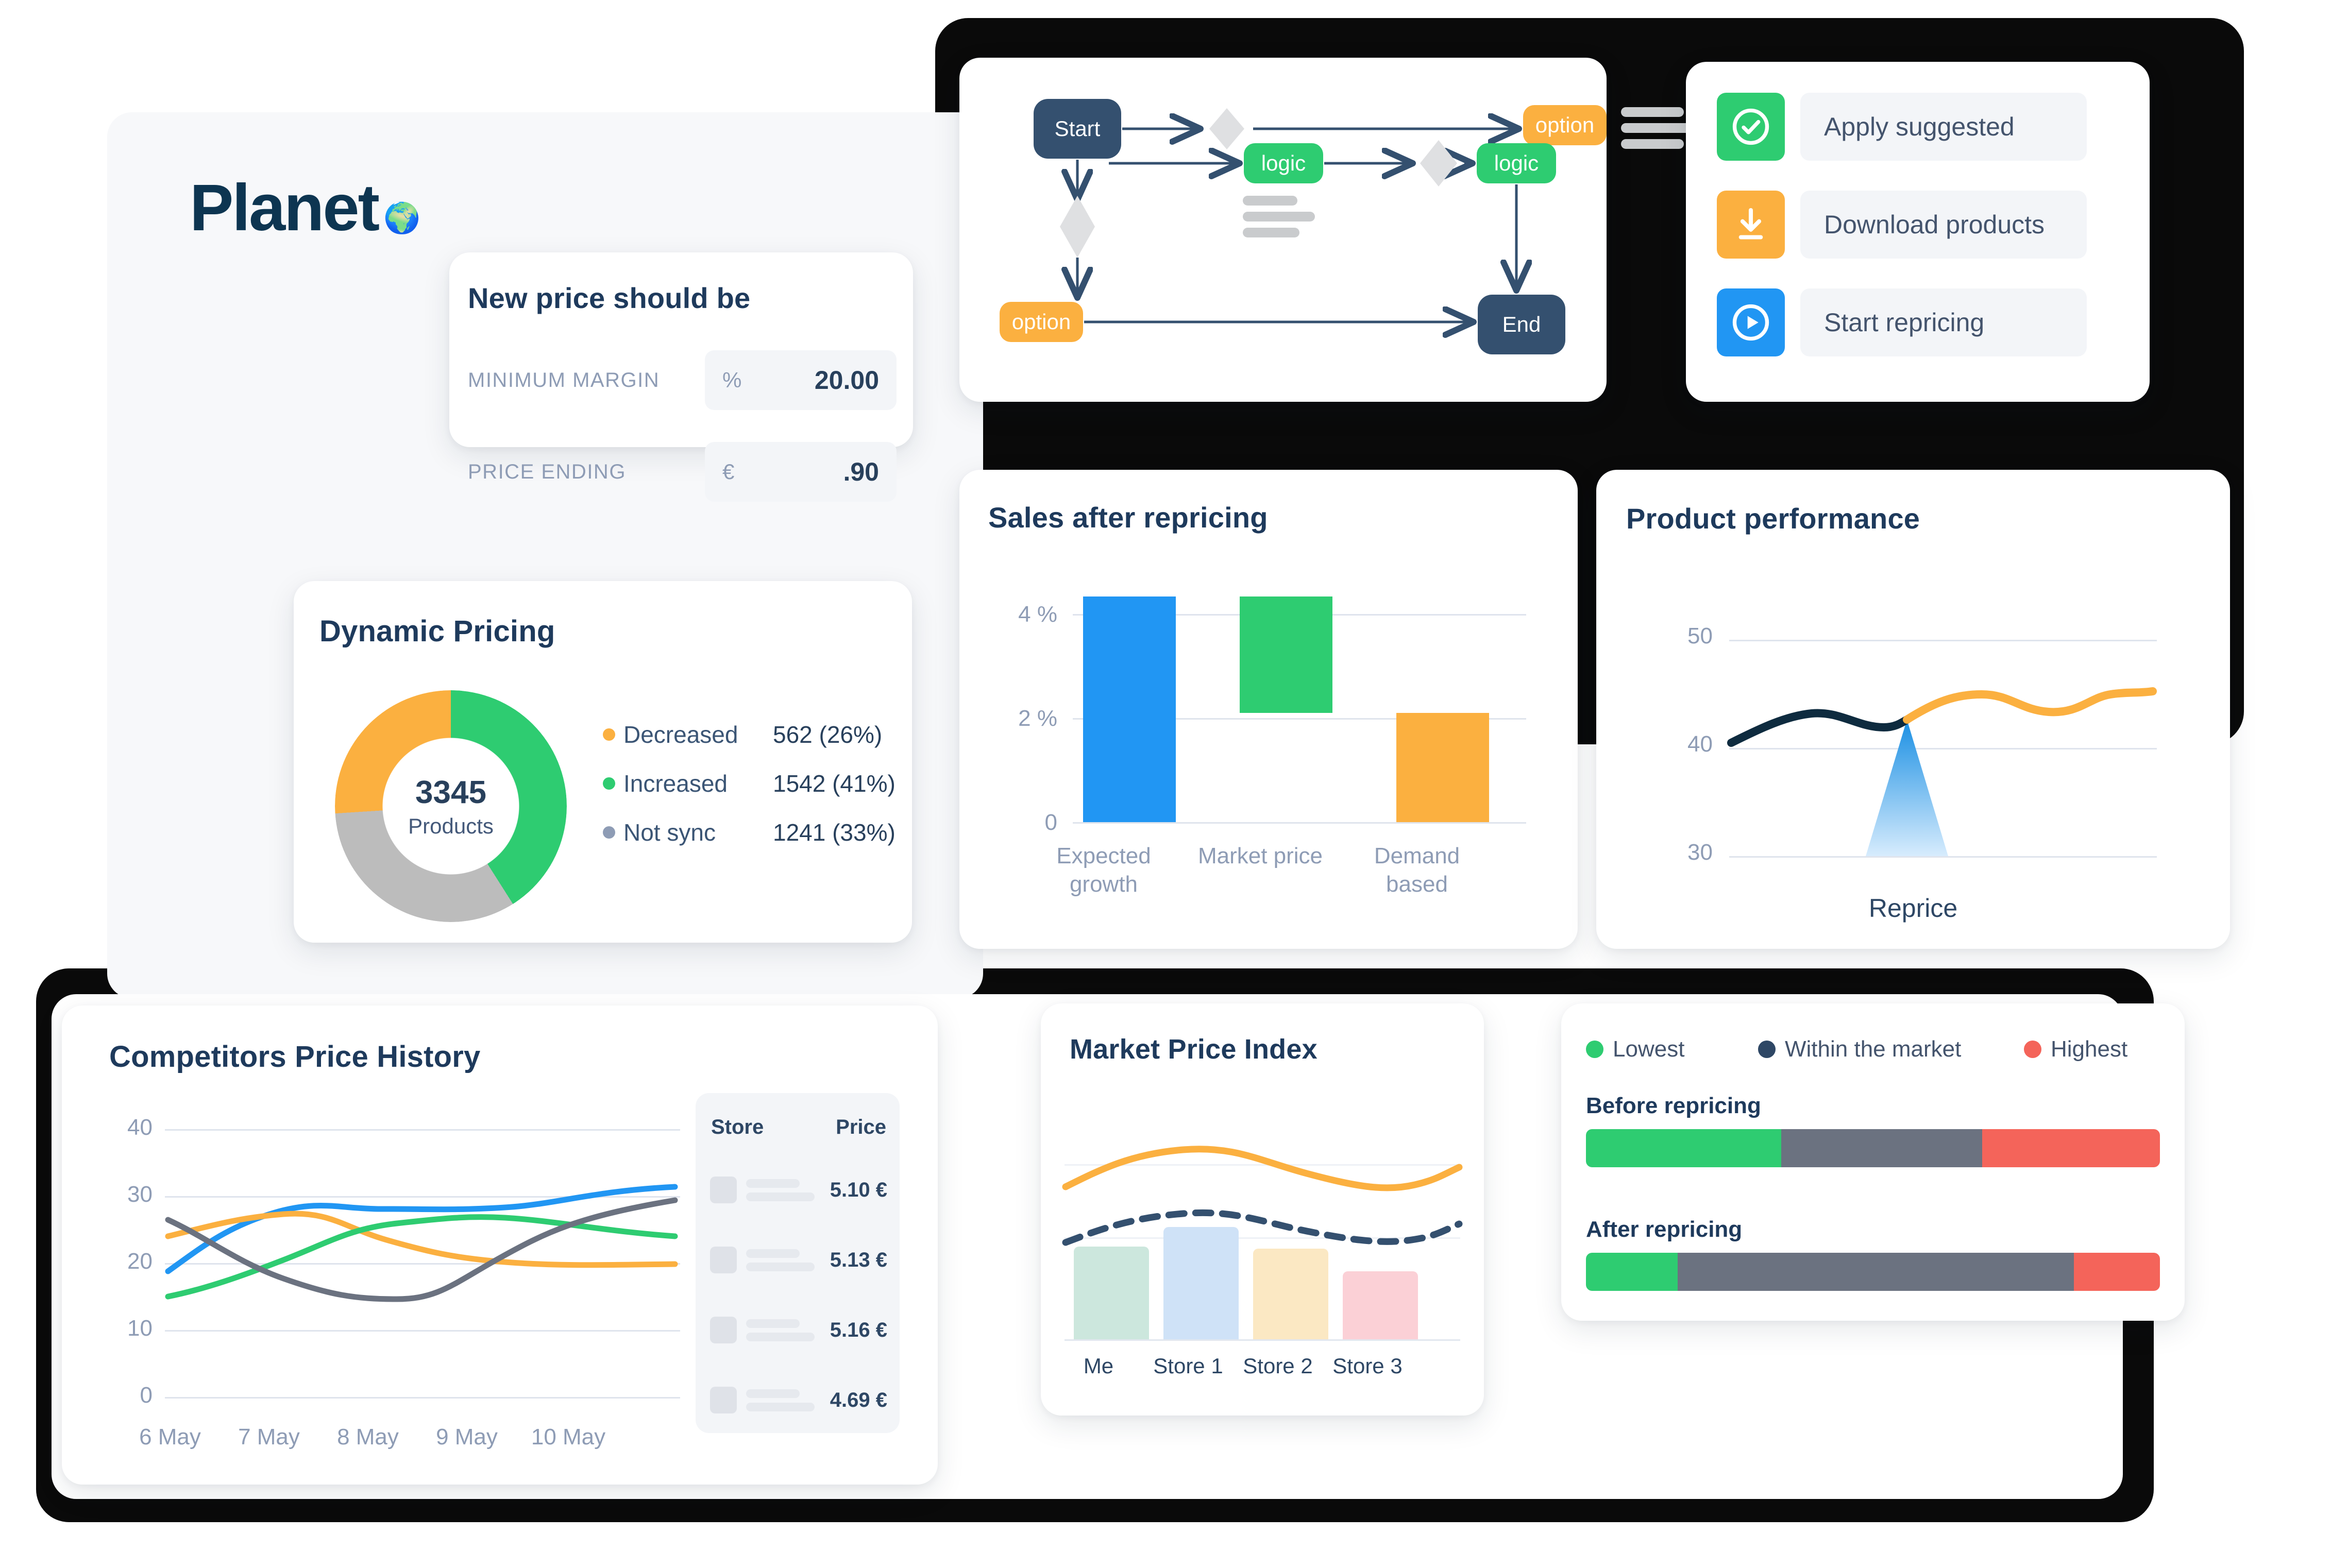  What do you see at coordinates (1565, 125) in the screenshot?
I see `flow-node-option-1: option` at bounding box center [1565, 125].